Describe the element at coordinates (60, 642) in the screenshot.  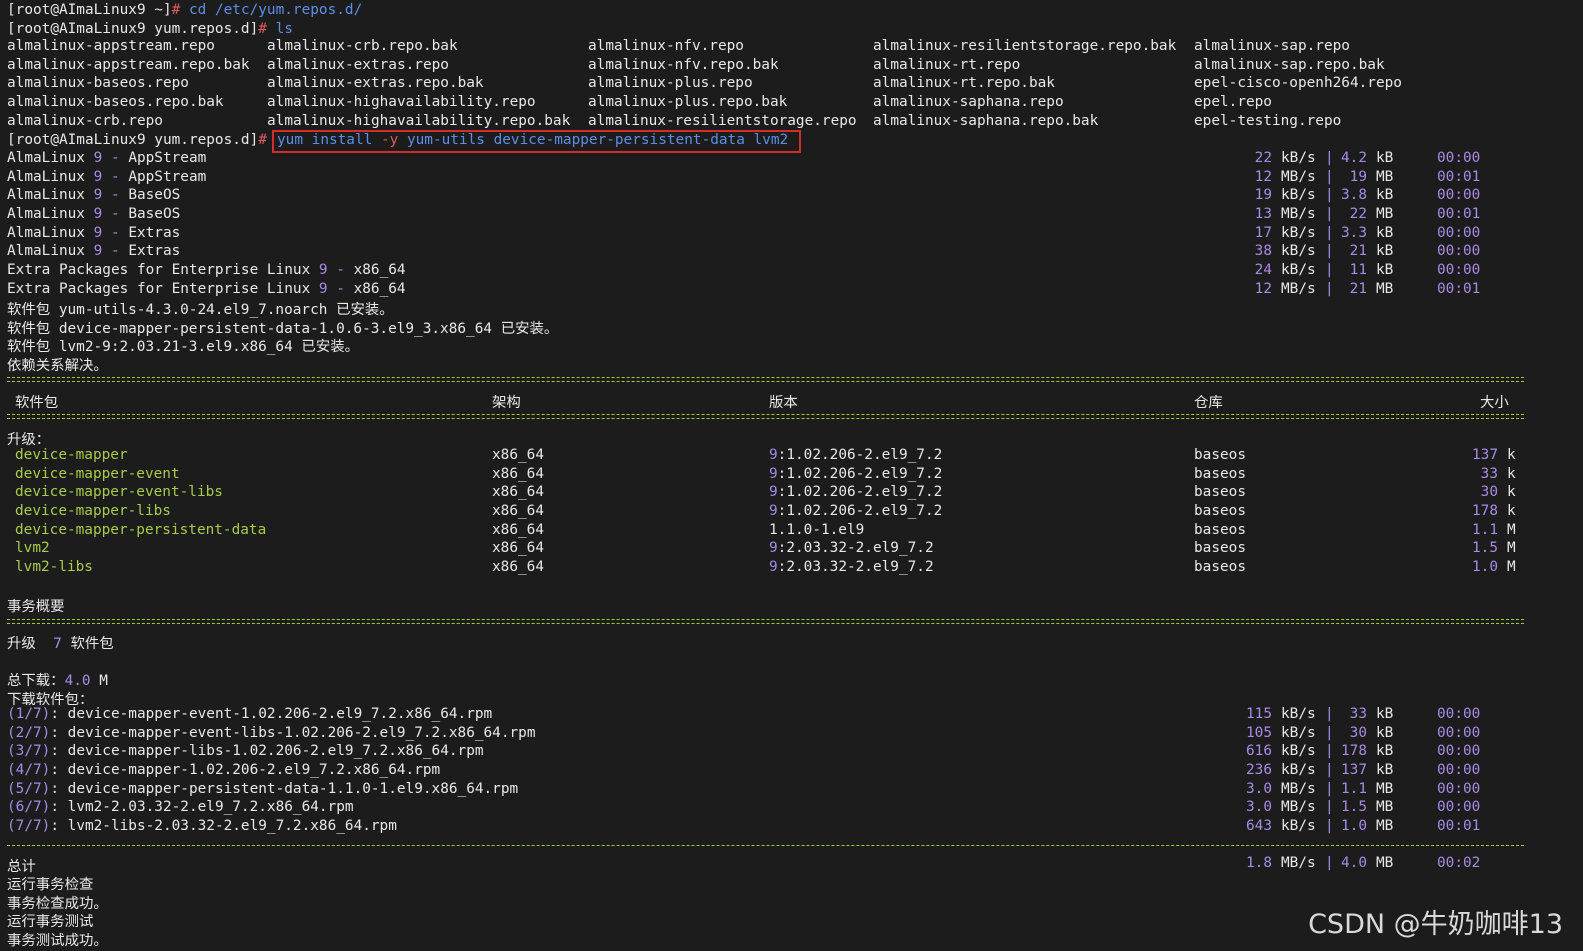
I see `summary-line: 升级 7 软件包` at that location.